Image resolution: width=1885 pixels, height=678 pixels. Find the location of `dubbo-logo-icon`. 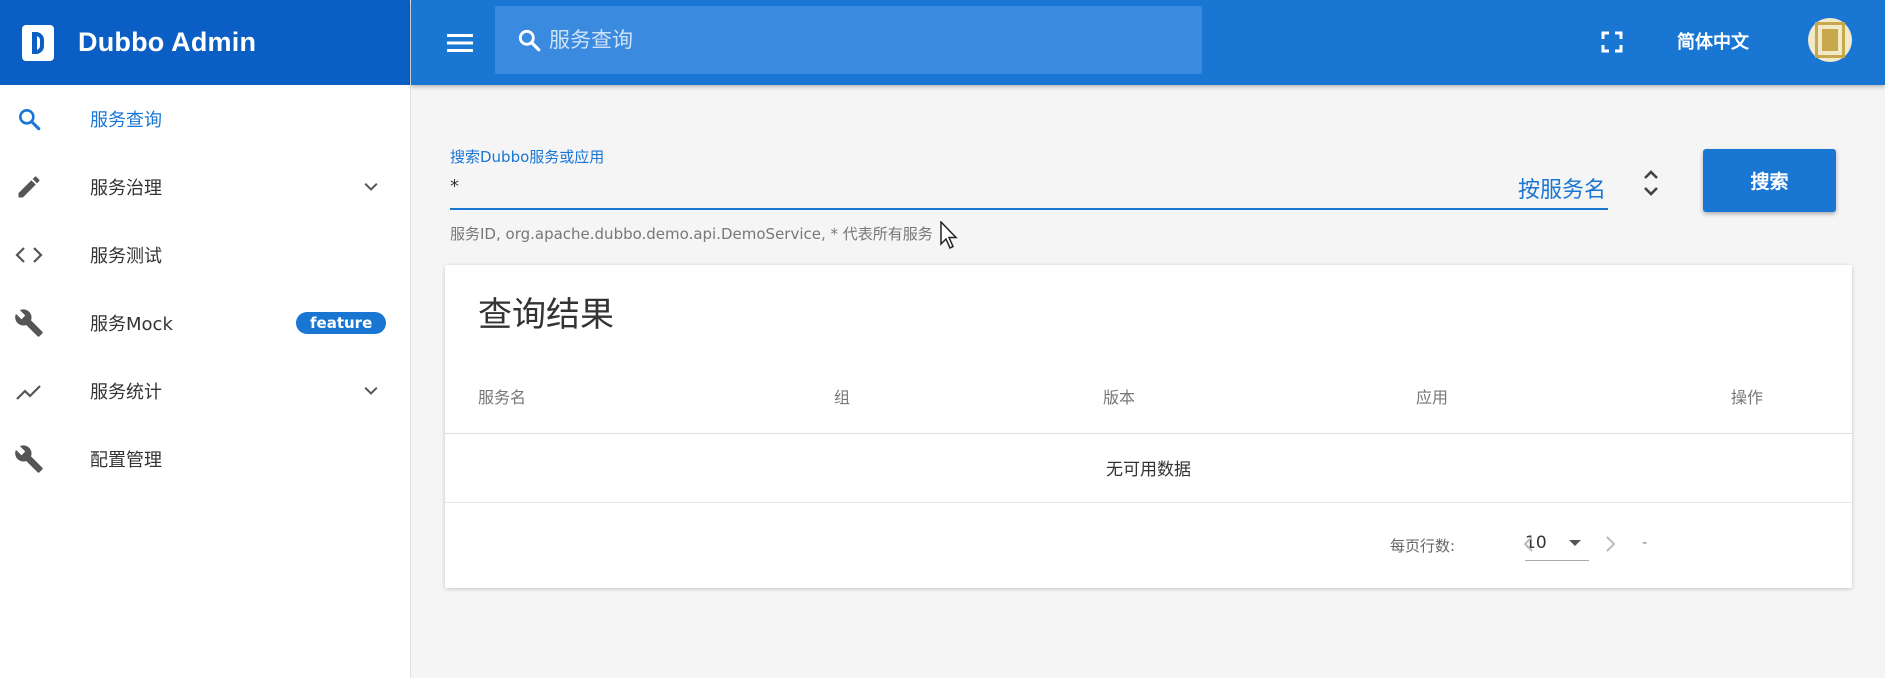

dubbo-logo-icon is located at coordinates (38, 42).